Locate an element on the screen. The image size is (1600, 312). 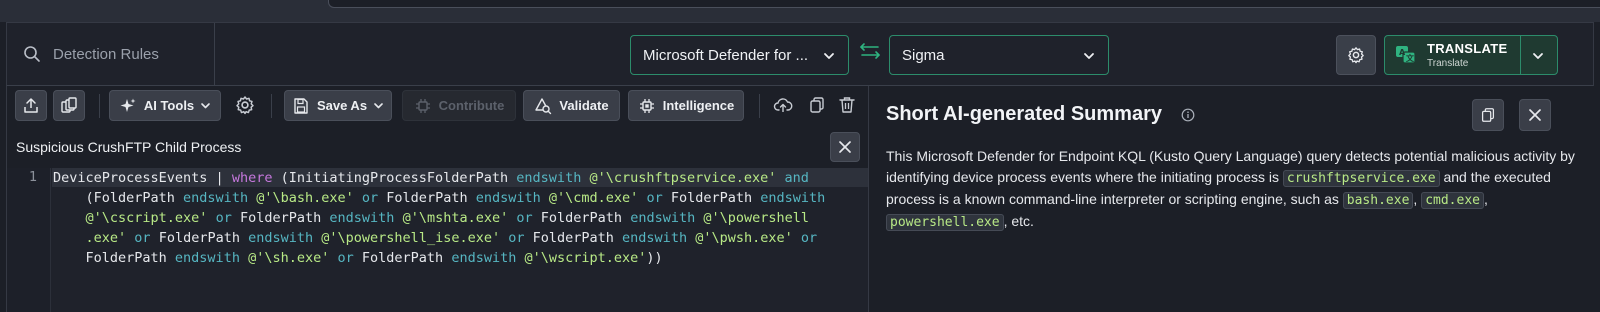
save-as-button: Save As is located at coordinates (338, 105).